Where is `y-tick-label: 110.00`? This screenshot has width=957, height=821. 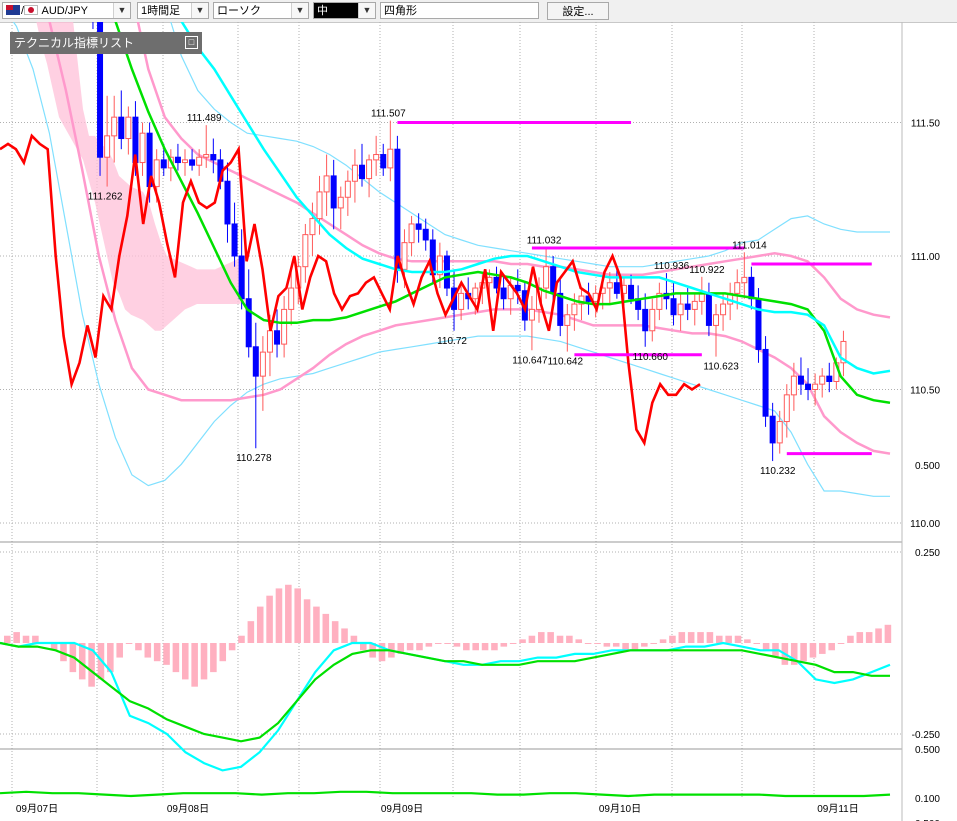
y-tick-label: 110.00 is located at coordinates (925, 524).